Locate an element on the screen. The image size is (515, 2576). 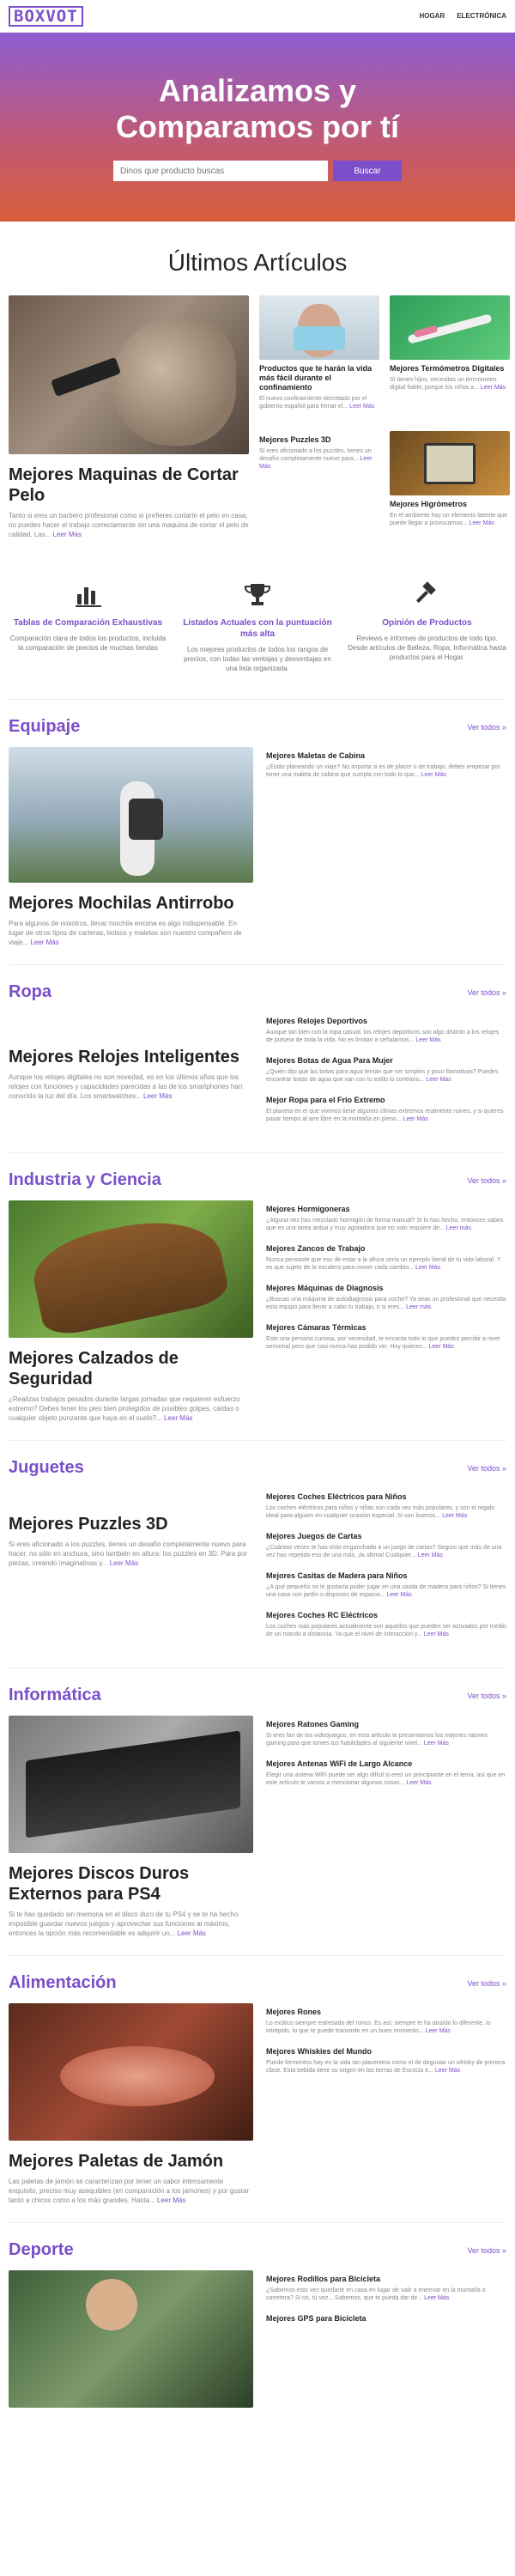
article-title: Mejores Rones is located at coordinates (386, 2012).